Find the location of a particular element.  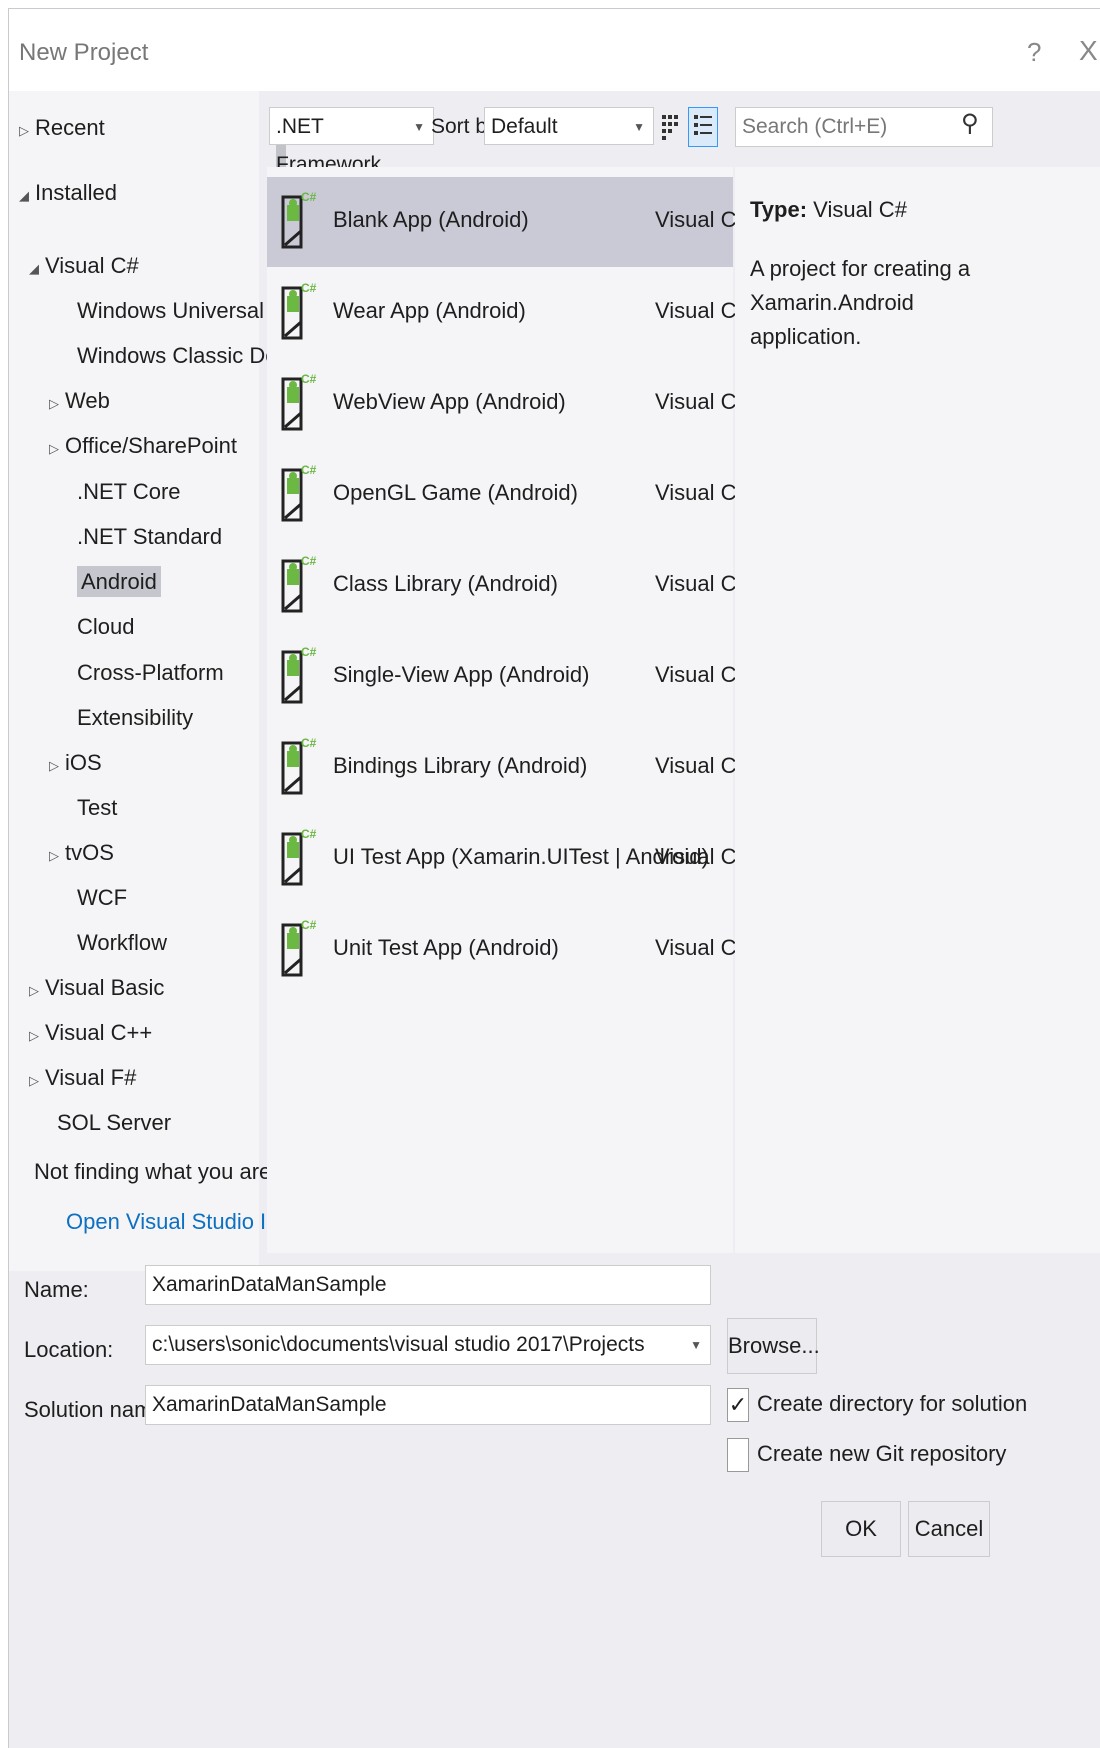

template-name: Wear App (Android) is located at coordinates (429, 310).